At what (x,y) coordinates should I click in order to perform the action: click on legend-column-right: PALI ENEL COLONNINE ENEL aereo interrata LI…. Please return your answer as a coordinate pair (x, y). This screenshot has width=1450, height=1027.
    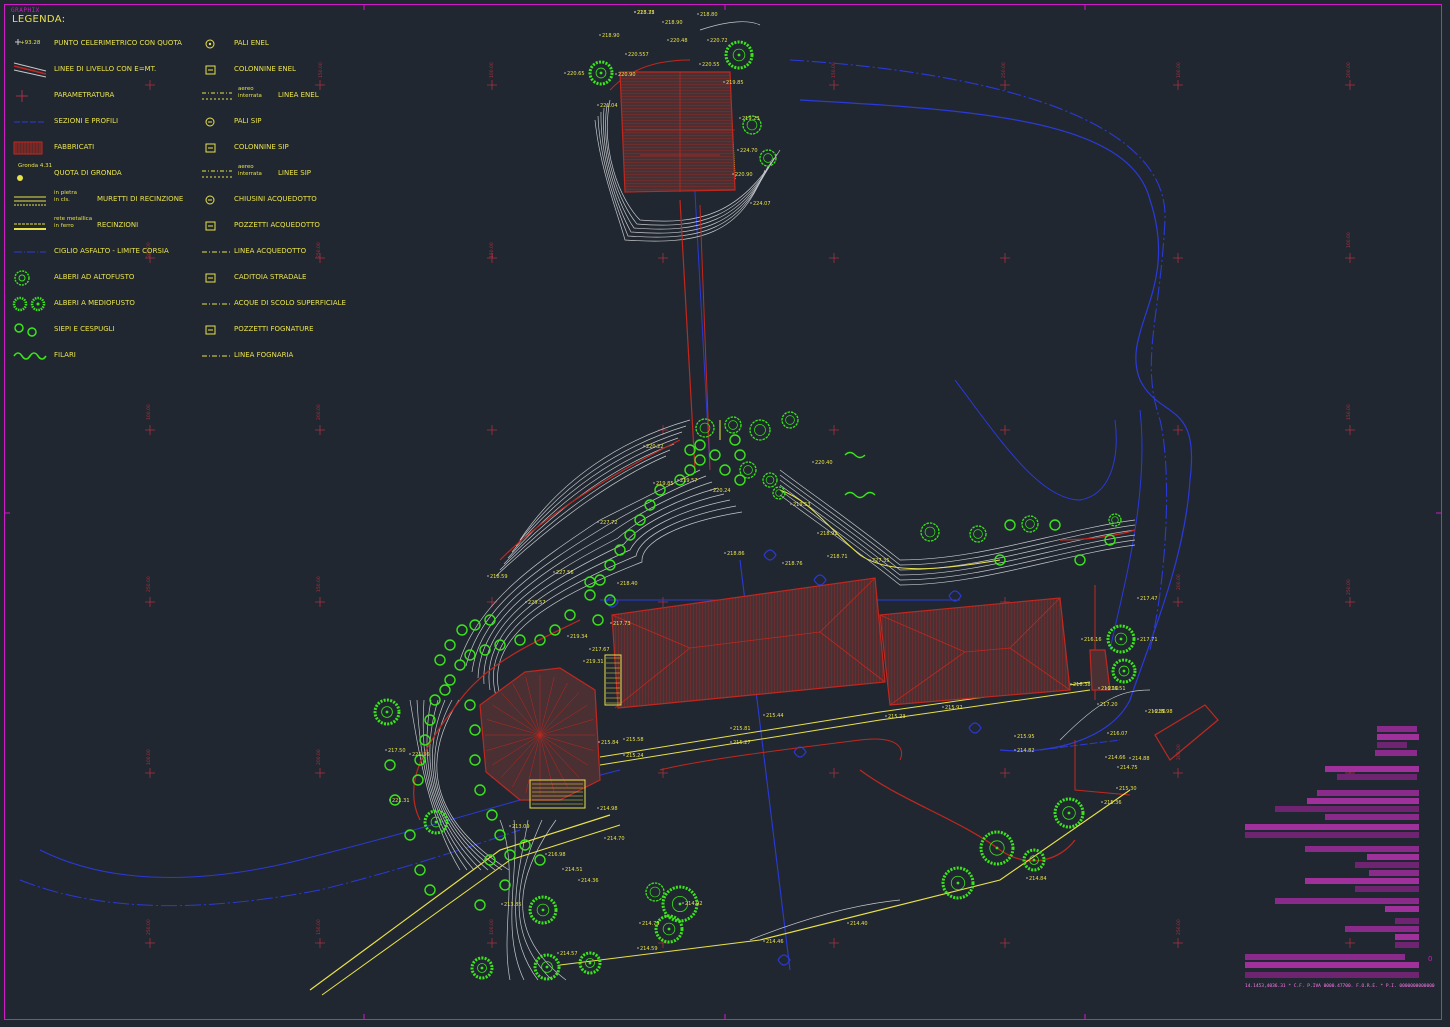
    Looking at the image, I should click on (277, 205).